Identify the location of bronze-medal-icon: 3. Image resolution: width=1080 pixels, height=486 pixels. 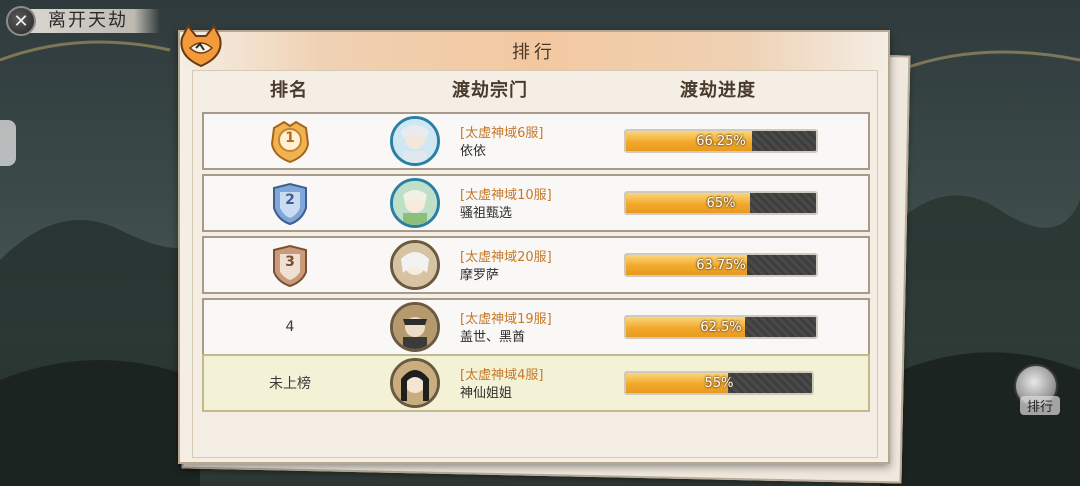
(290, 265).